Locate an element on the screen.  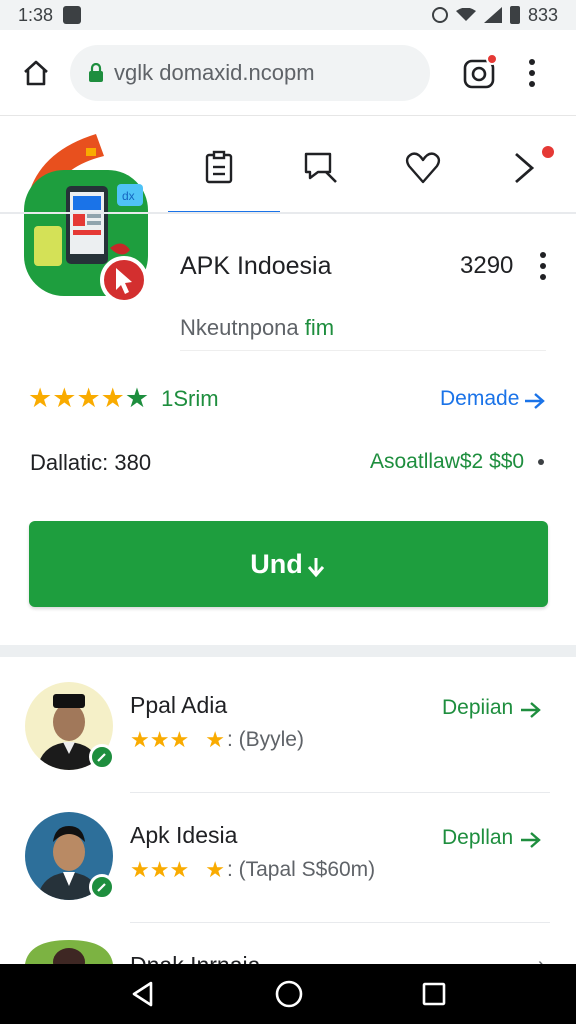
url-bar: vglk domaxid.ncopm is located at coordinates (250, 72).